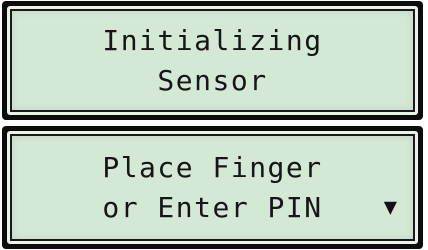  What do you see at coordinates (212, 167) in the screenshot?
I see `lcd-line-1: Place Finger` at bounding box center [212, 167].